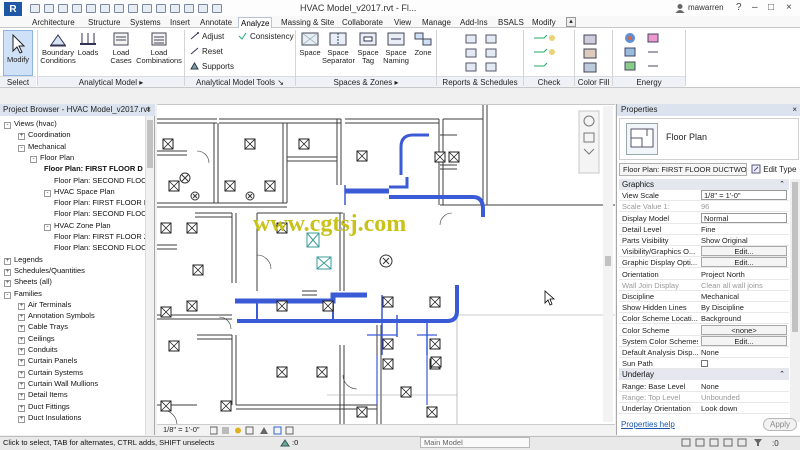  What do you see at coordinates (780, 424) in the screenshot?
I see `apply-button: Apply` at bounding box center [780, 424].